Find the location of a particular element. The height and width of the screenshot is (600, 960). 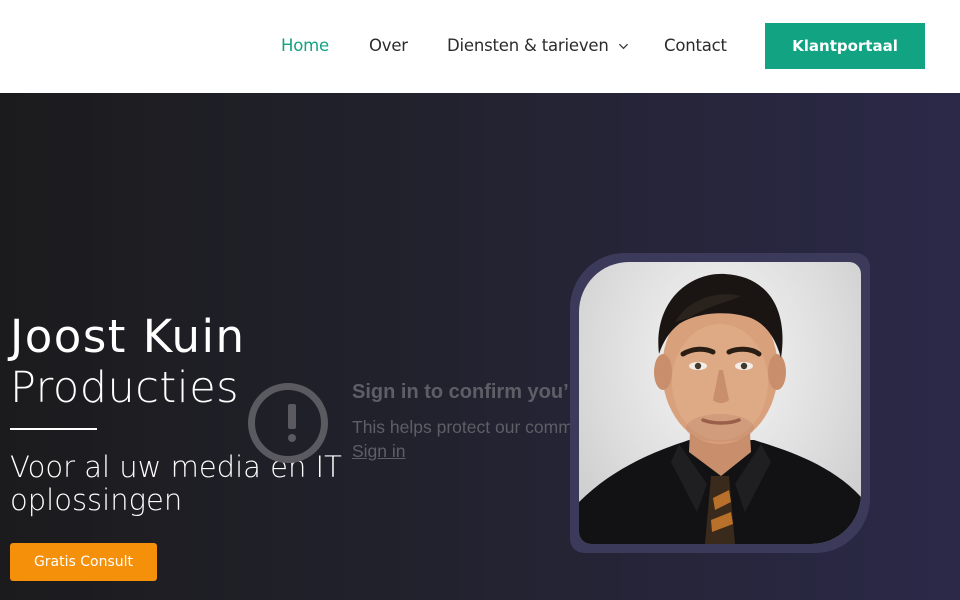

video-notice-title: Sign in to confirm you’r is located at coordinates (464, 392).